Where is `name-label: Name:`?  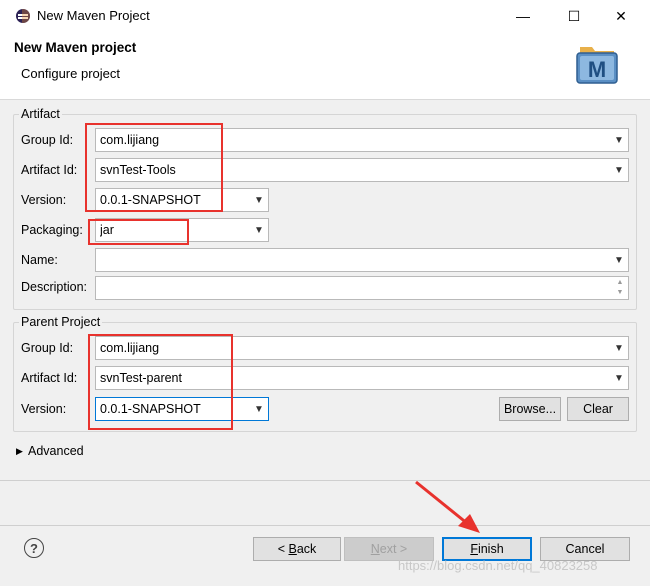
name-label: Name: is located at coordinates (39, 260).